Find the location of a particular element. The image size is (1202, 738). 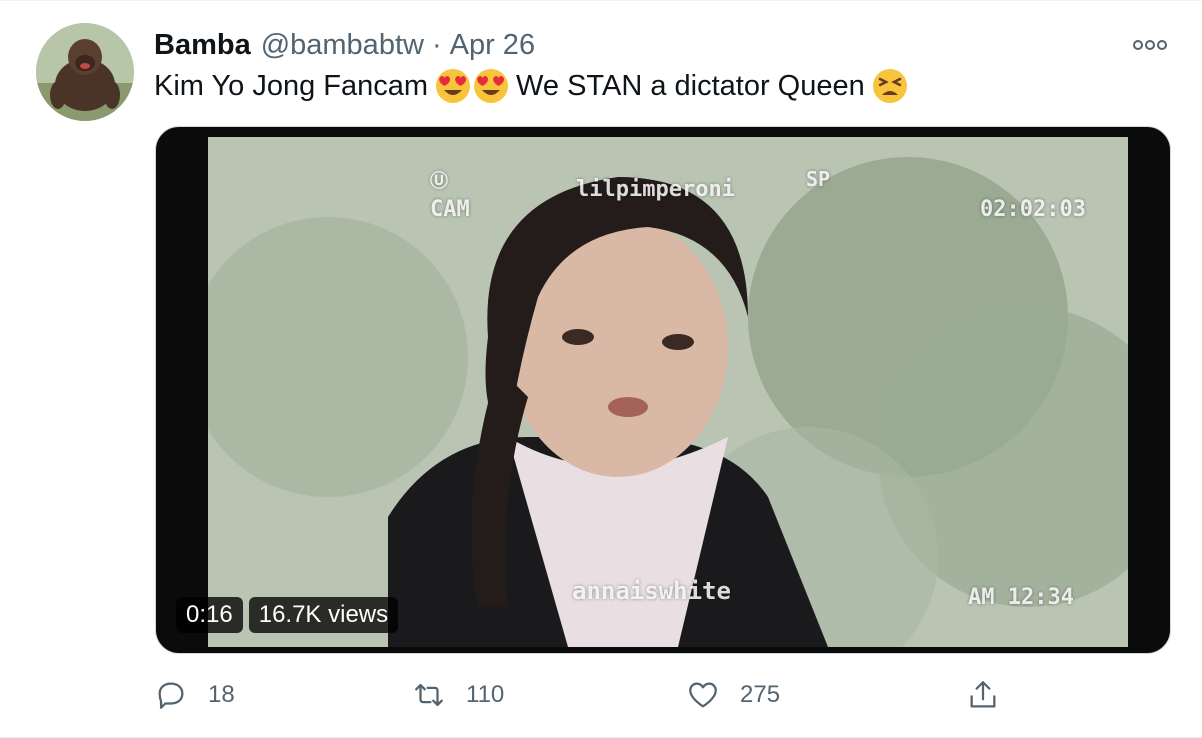

avatar is located at coordinates (85, 72).